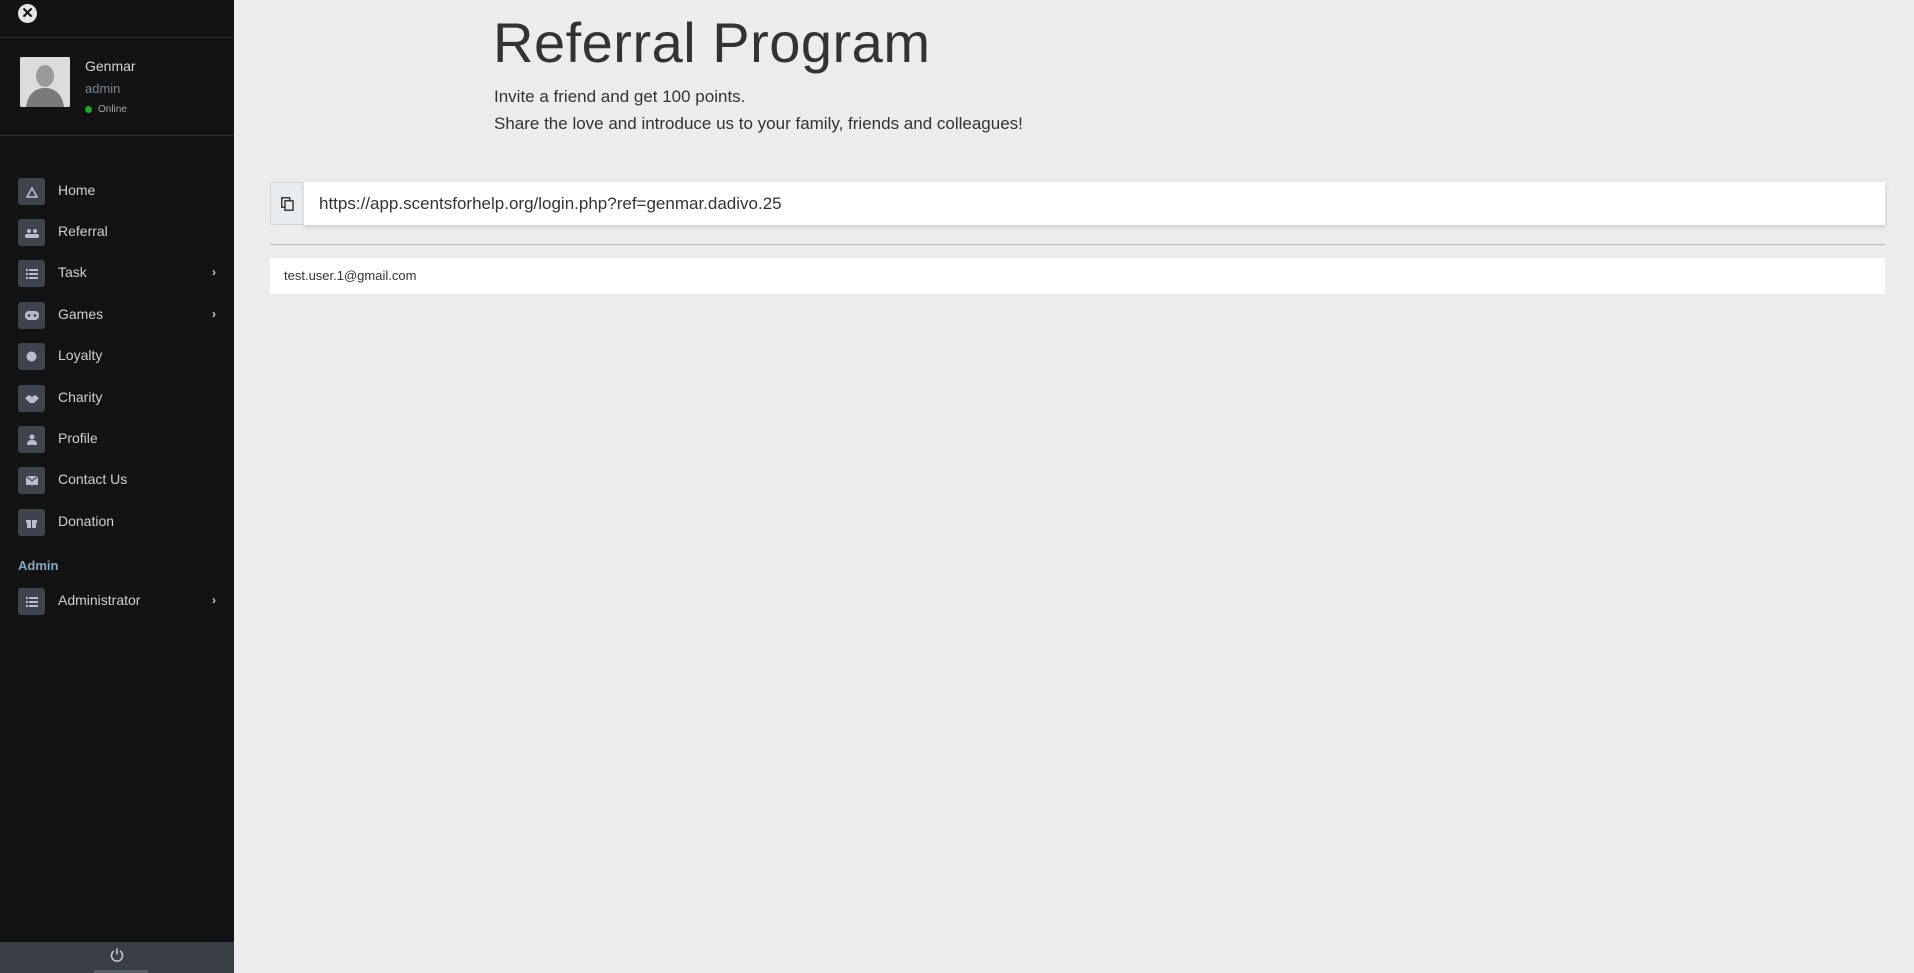  Describe the element at coordinates (27, 13) in the screenshot. I see `close-sidebar-icon: ✕` at that location.